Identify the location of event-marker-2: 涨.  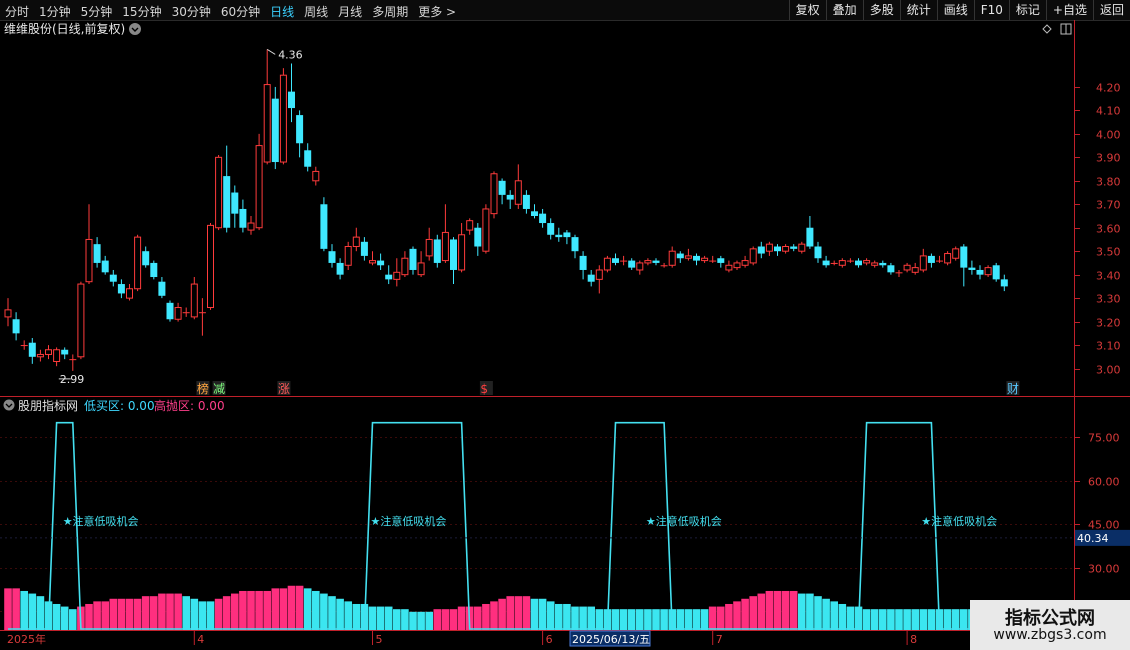
(284, 388).